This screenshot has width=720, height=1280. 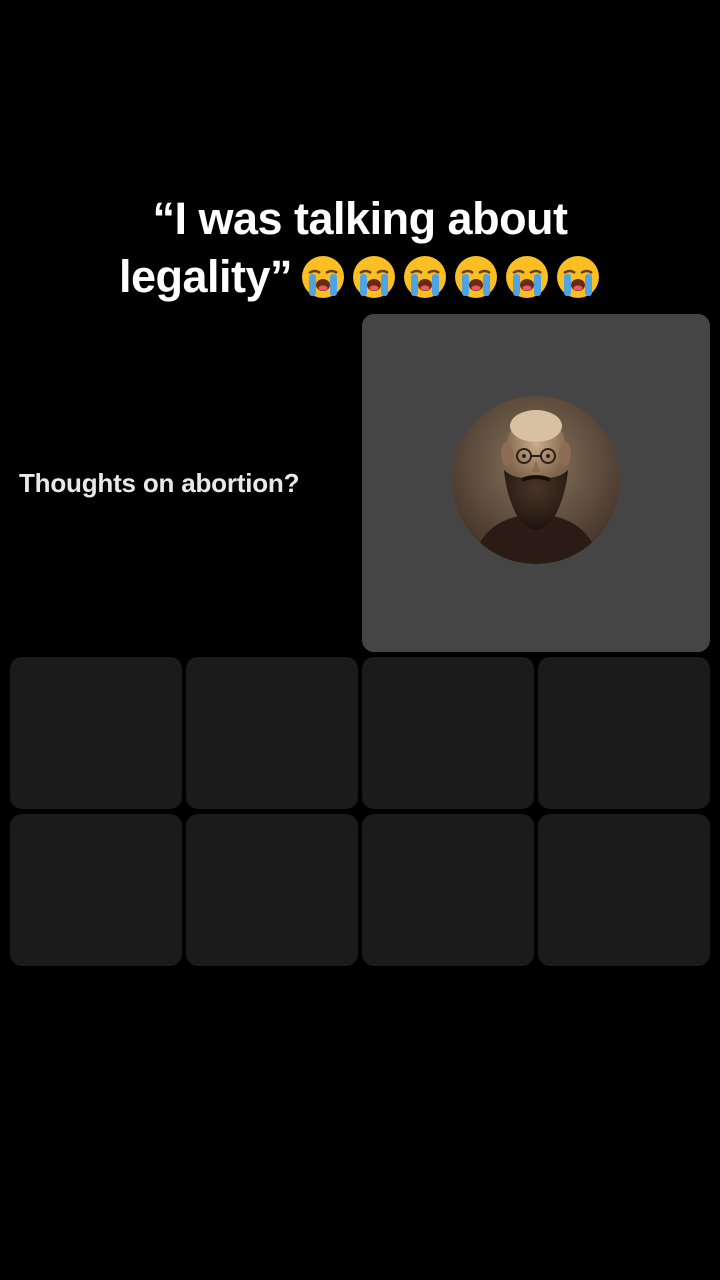 I want to click on bearded-man-portrait-avatar, so click(x=536, y=480).